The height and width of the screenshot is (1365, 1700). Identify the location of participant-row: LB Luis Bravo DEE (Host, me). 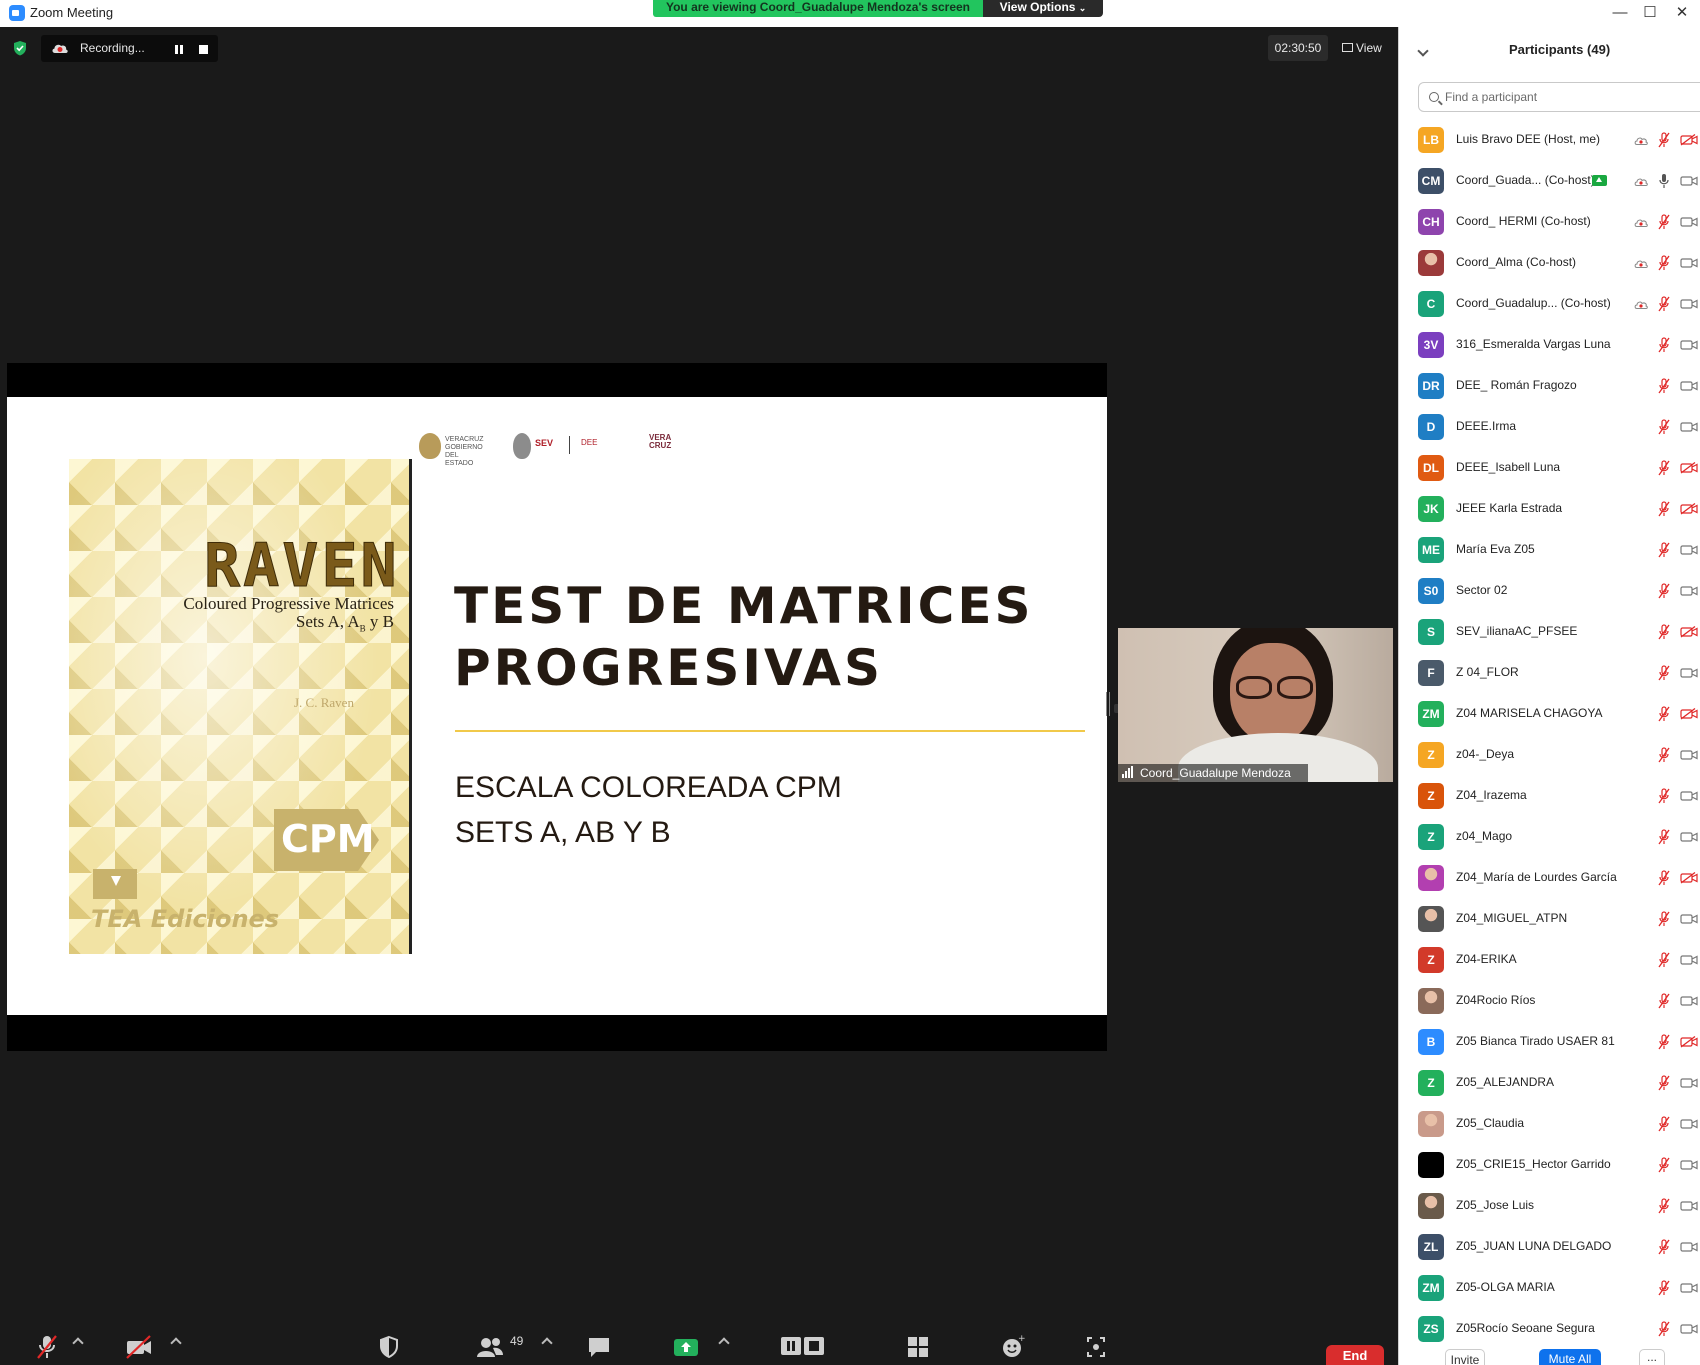
(1549, 141).